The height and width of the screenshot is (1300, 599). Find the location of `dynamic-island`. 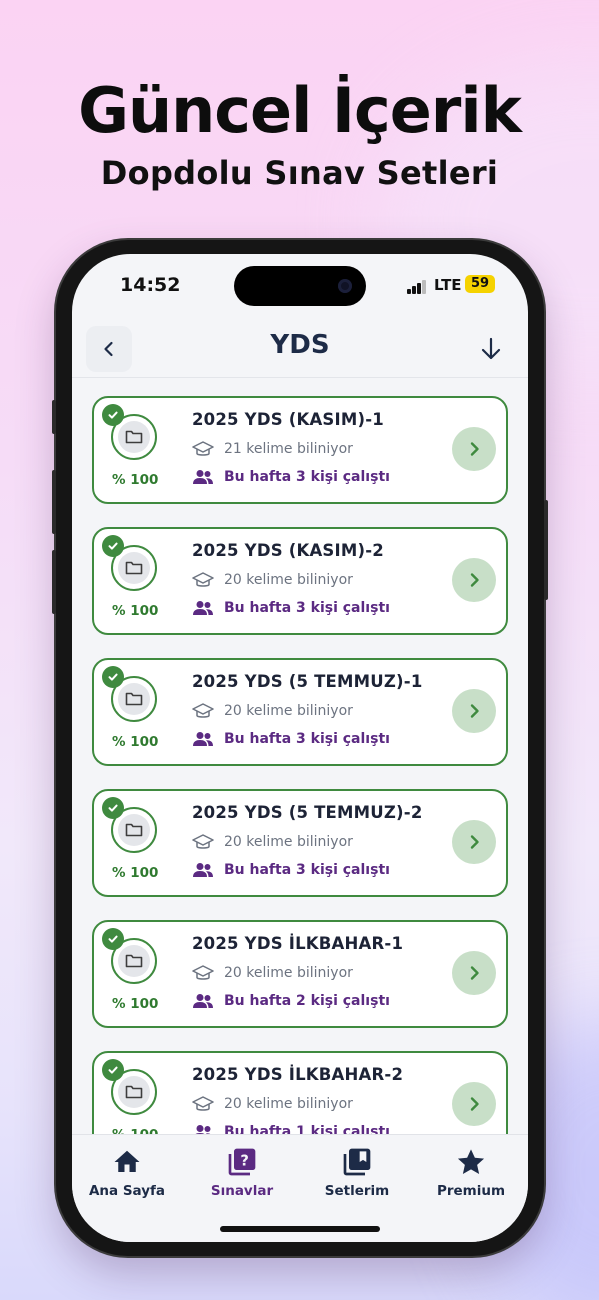

dynamic-island is located at coordinates (300, 286).